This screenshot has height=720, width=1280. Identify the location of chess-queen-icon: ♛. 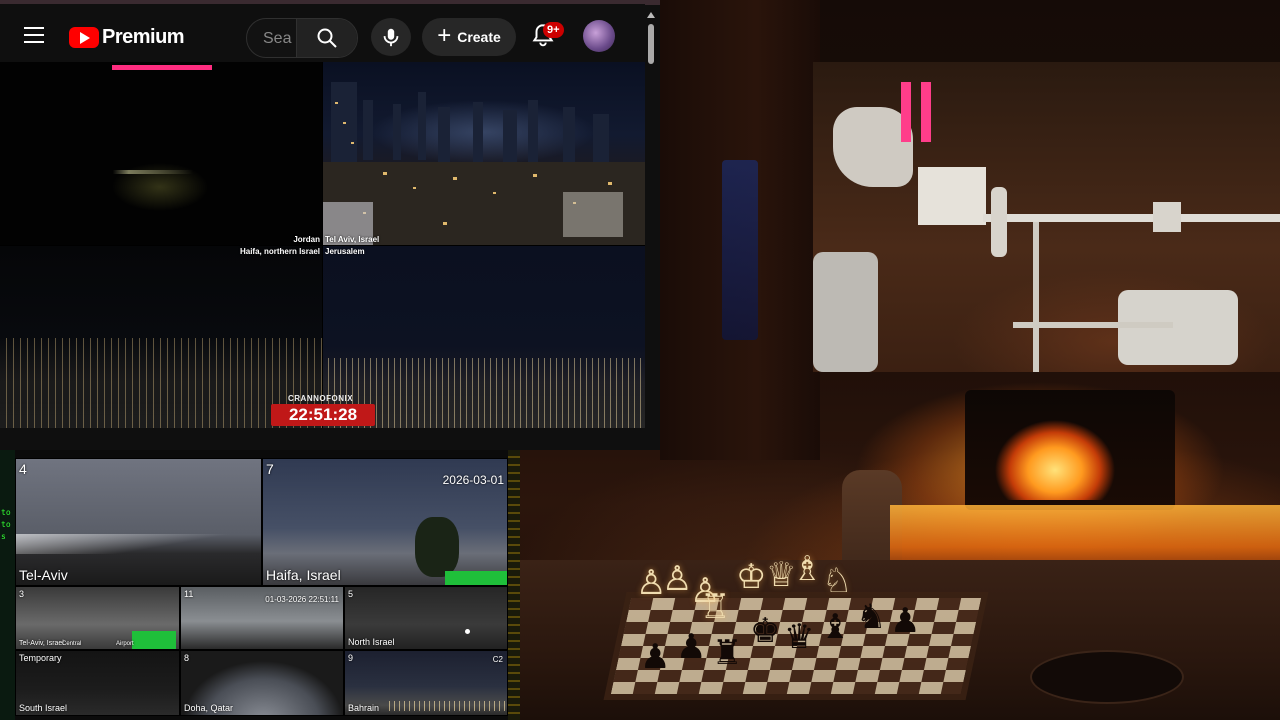
(799, 637).